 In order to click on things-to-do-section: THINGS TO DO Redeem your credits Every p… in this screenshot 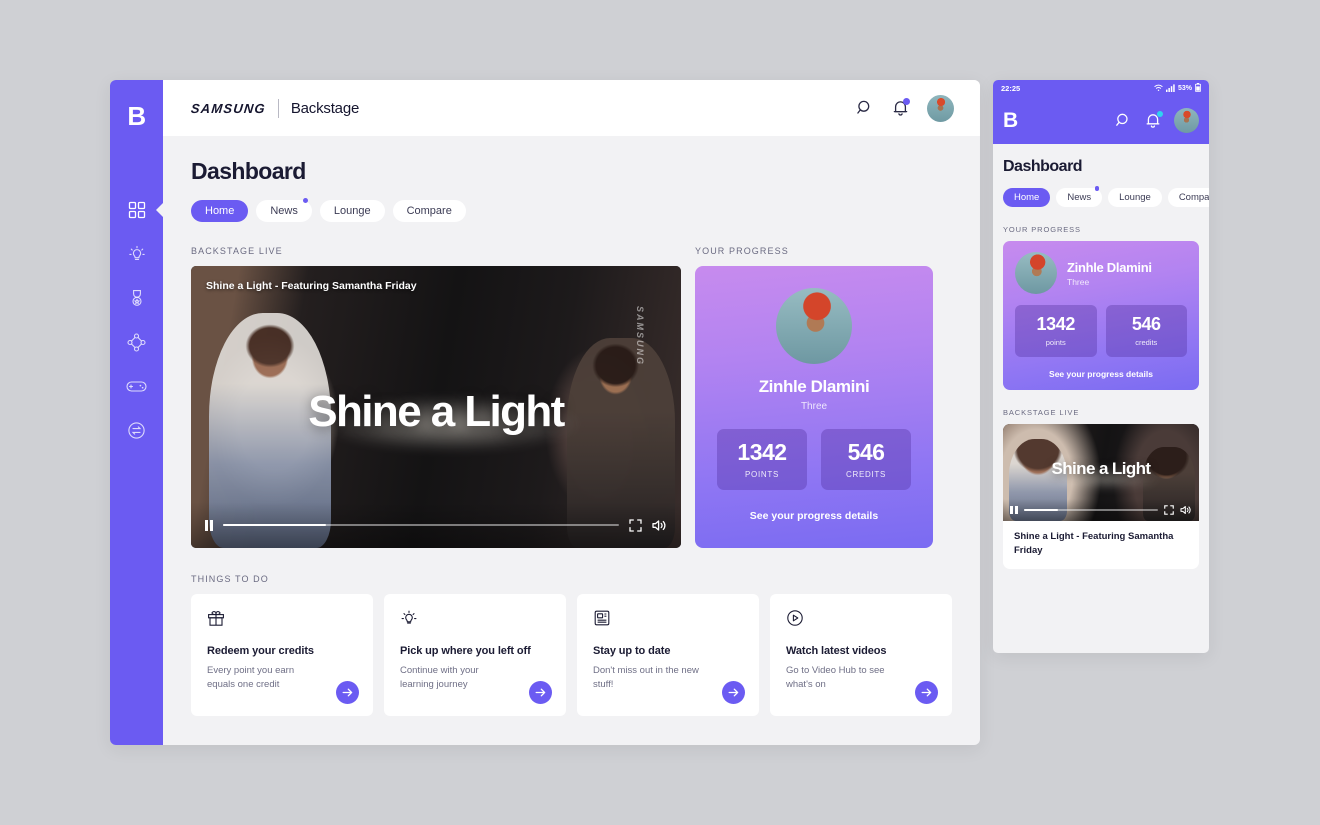, I will do `click(571, 645)`.